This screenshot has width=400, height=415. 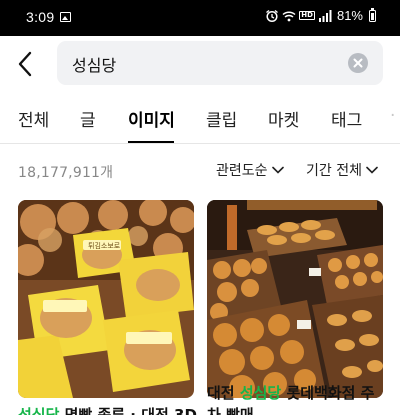 I want to click on alarm-icon, so click(x=272, y=15).